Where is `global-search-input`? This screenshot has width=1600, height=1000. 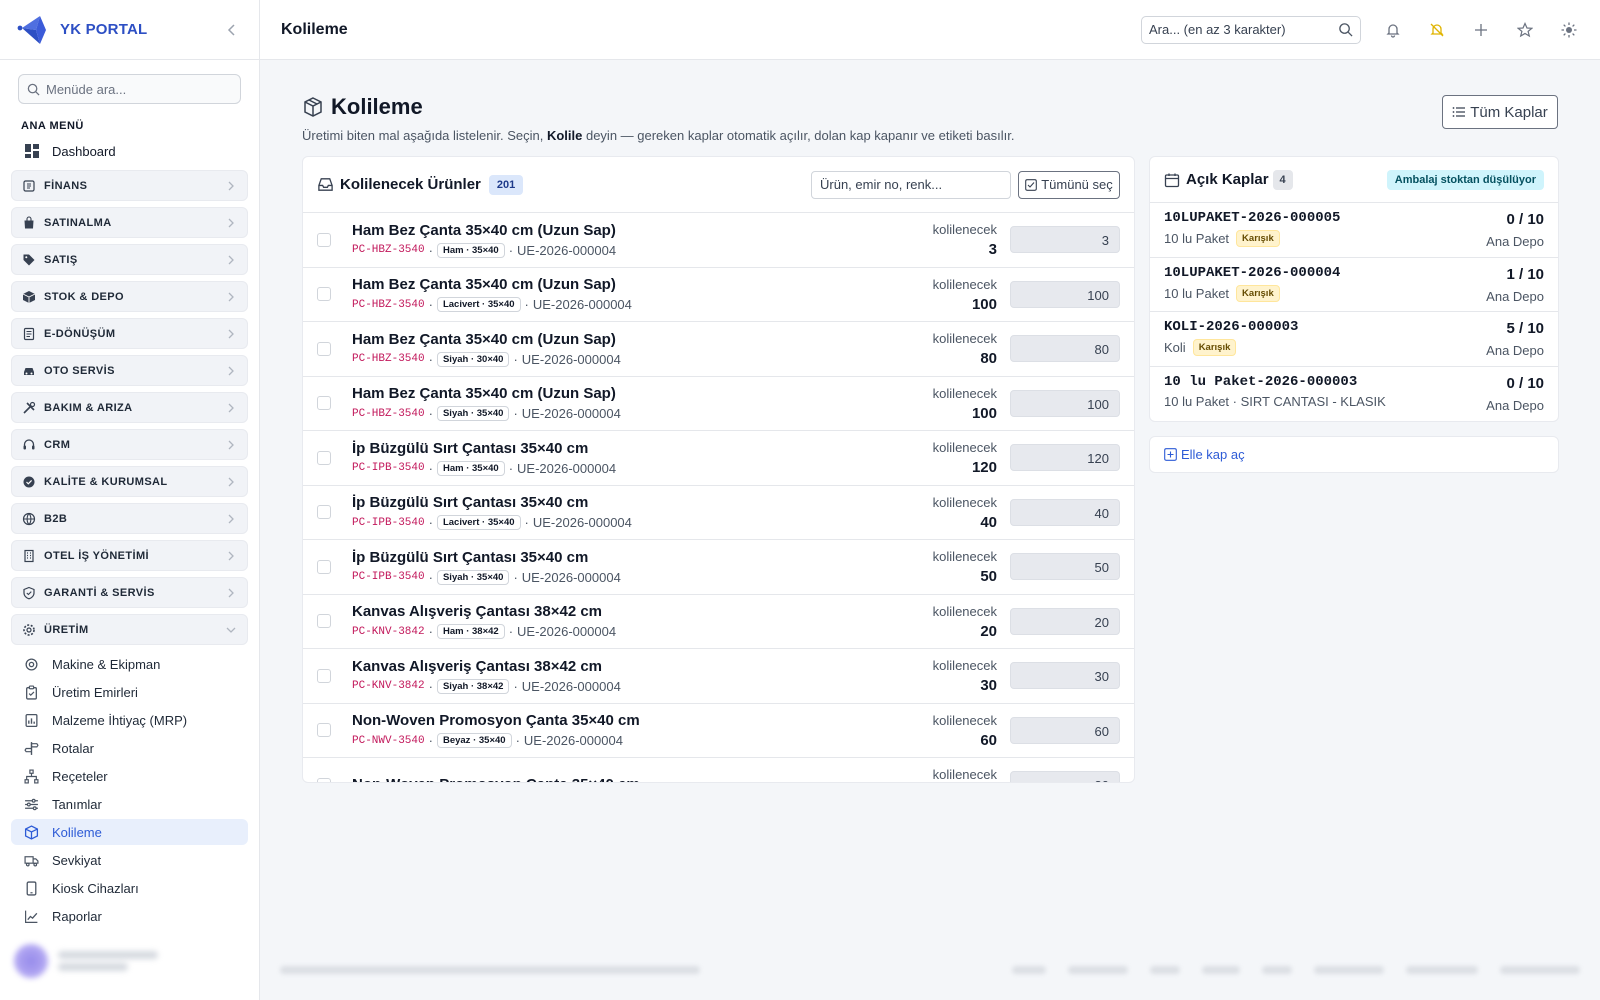
global-search-input is located at coordinates (1239, 29).